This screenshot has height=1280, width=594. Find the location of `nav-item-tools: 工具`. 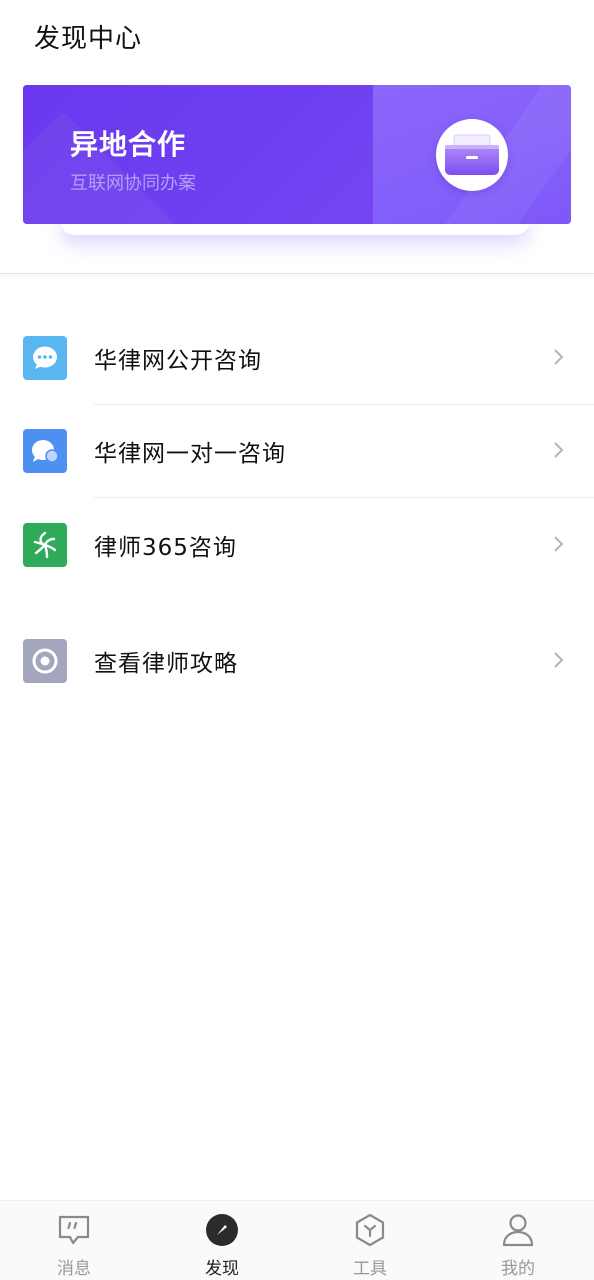

nav-item-tools: 工具 is located at coordinates (370, 1240).